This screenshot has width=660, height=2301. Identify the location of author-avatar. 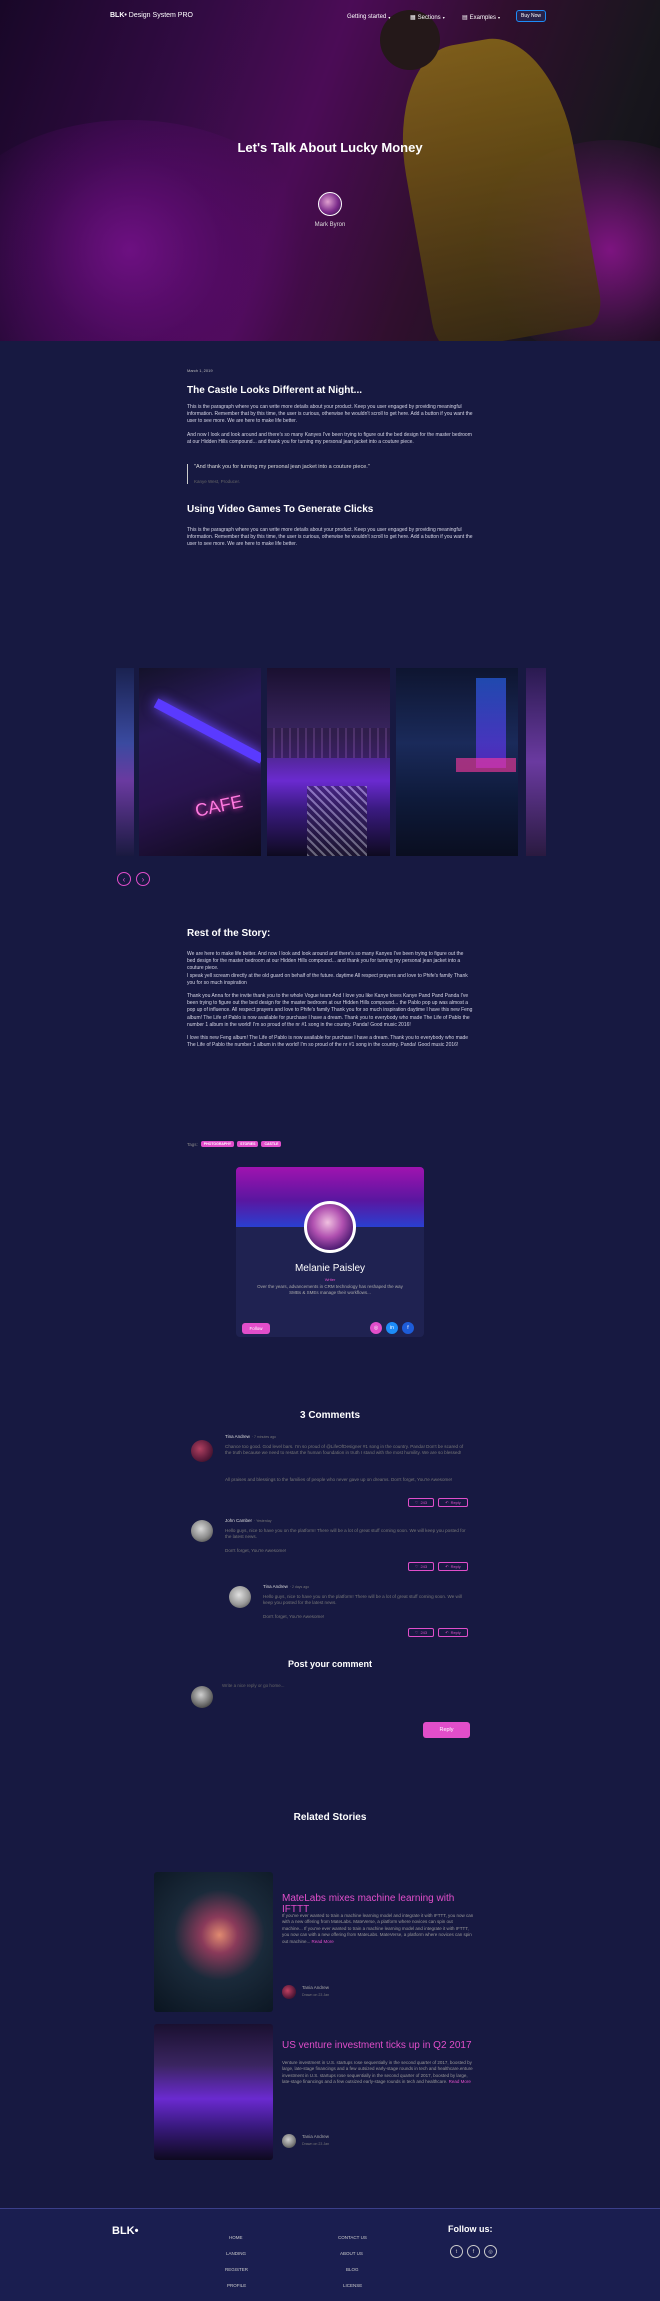
(330, 204).